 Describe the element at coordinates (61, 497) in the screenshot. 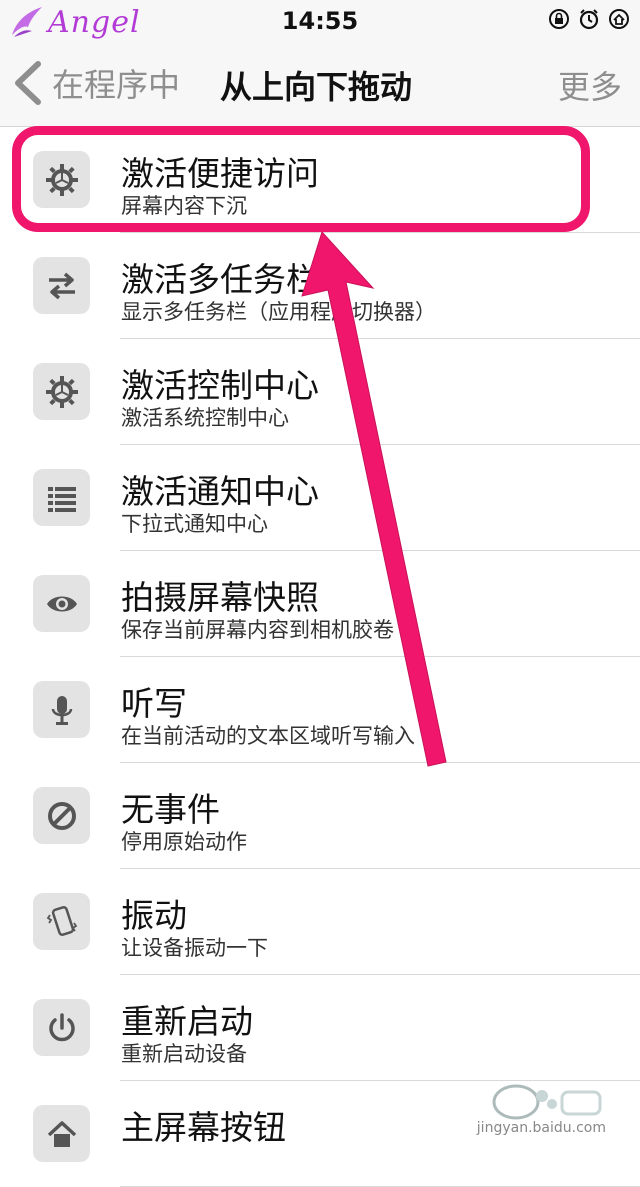

I see `list-icon` at that location.